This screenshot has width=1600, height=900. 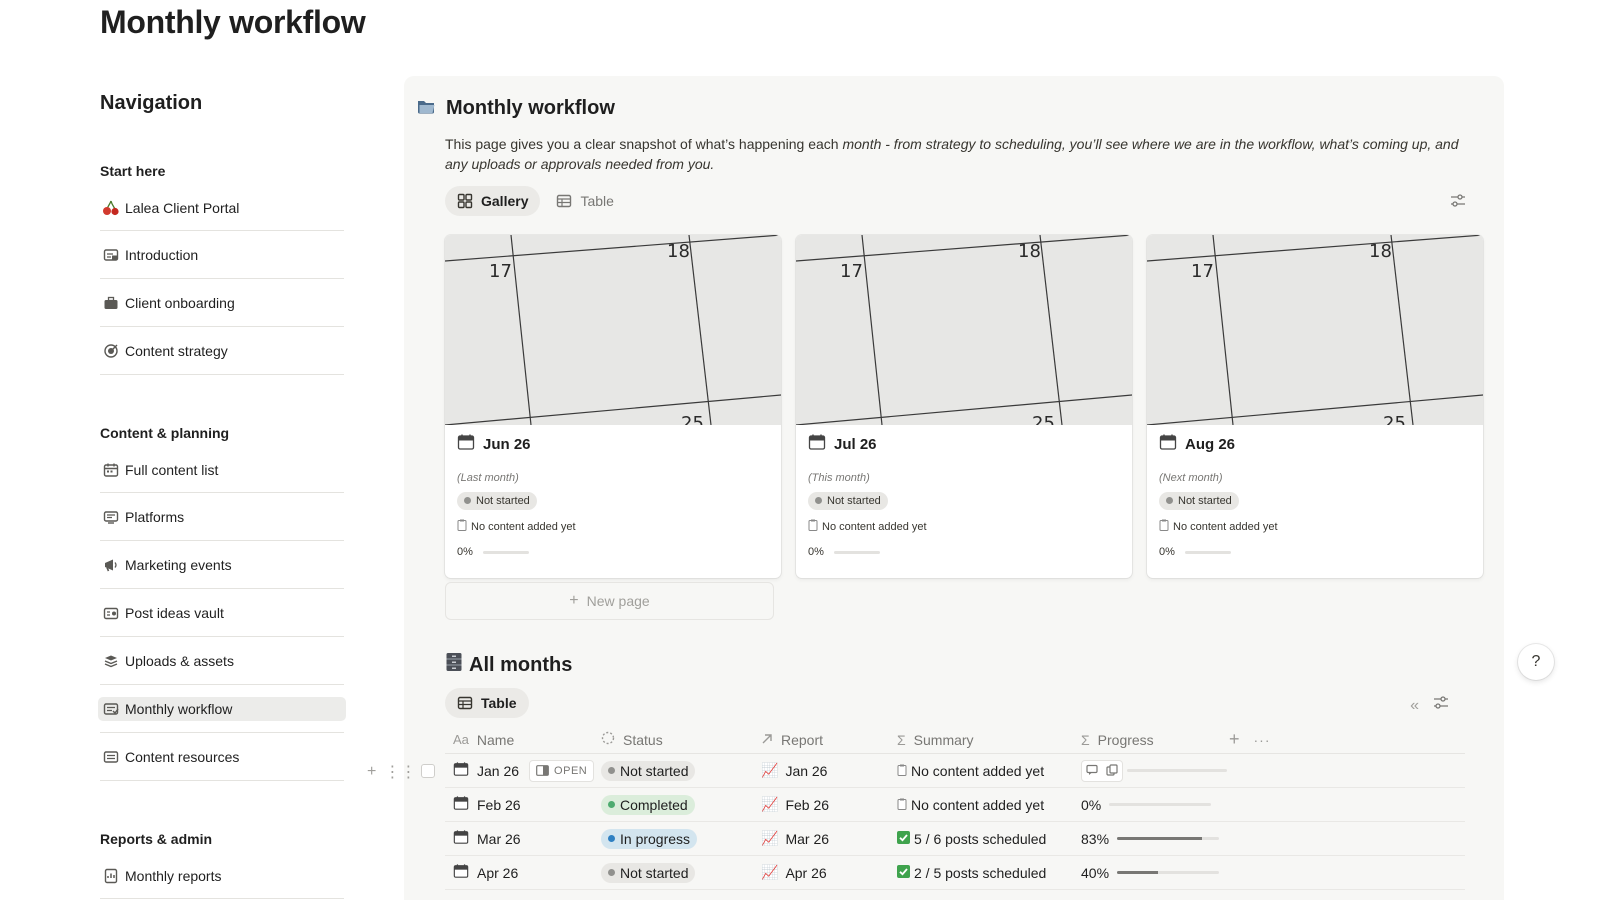 I want to click on nav-item-monthly-reports: Monthly reports, so click(x=222, y=876).